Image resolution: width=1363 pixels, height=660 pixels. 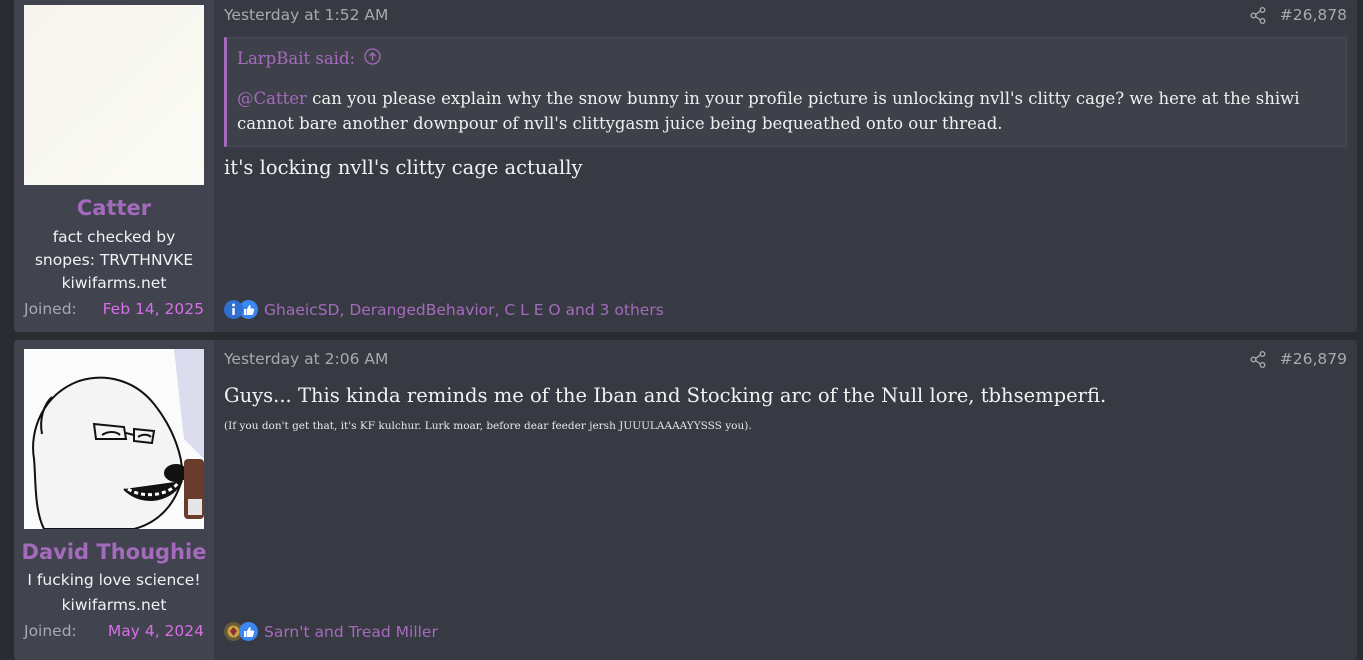 What do you see at coordinates (306, 15) in the screenshot?
I see `post-time: Yesterday at 1:52 AM` at bounding box center [306, 15].